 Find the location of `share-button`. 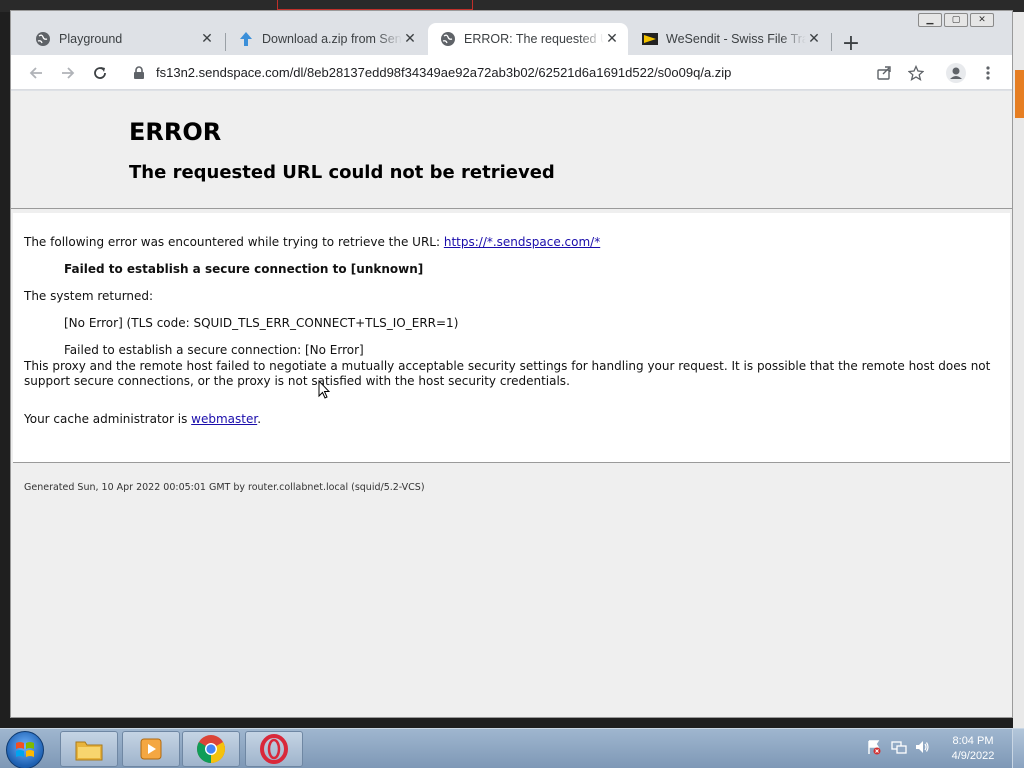

share-button is located at coordinates (884, 73).